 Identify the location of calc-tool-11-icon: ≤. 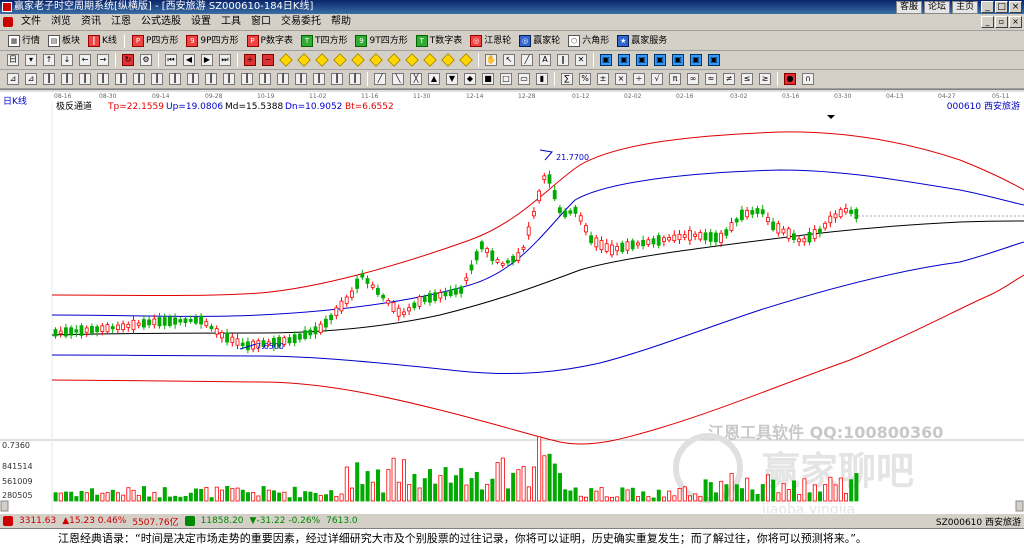
(747, 79).